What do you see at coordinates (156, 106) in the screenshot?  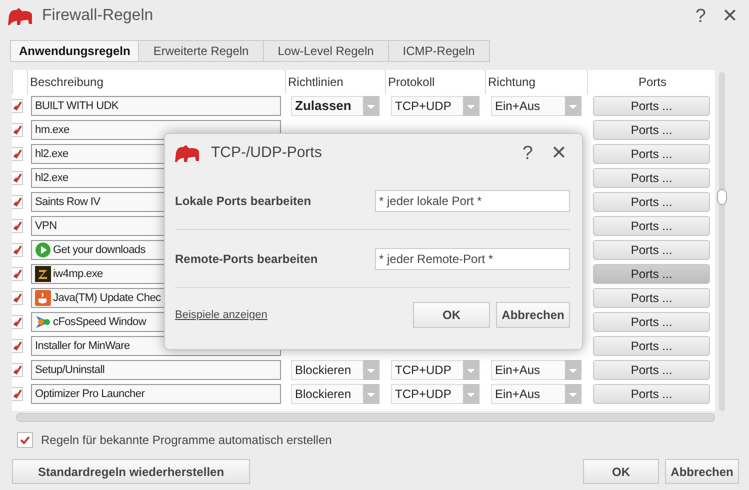 I see `description-field: BUILT WITH UDK` at bounding box center [156, 106].